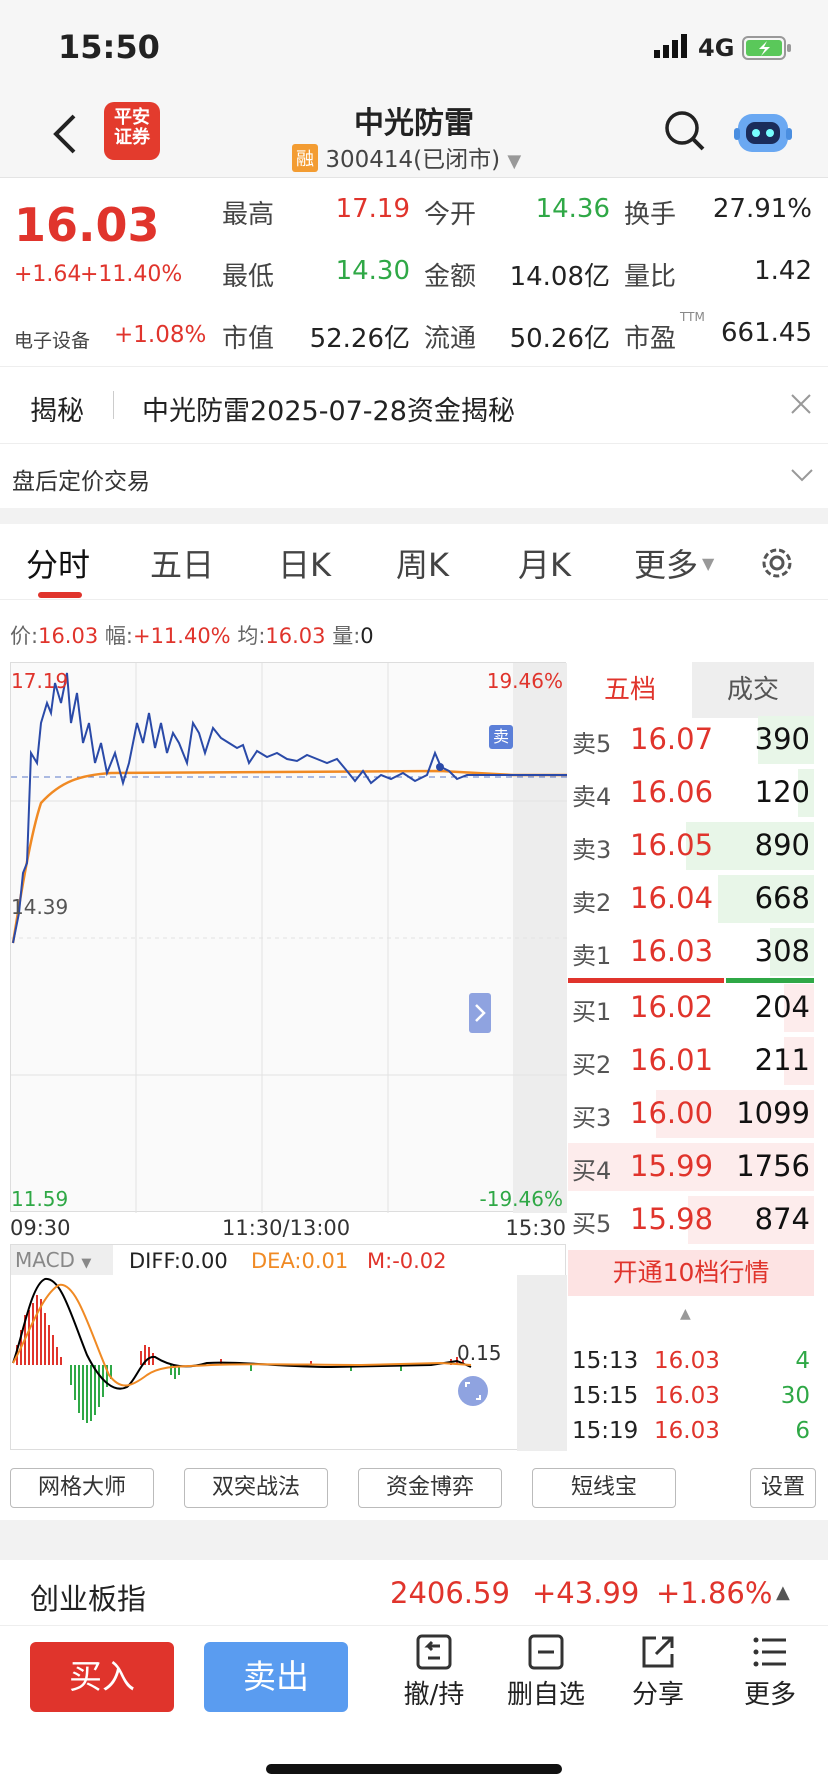 The height and width of the screenshot is (1792, 828). What do you see at coordinates (769, 1695) in the screenshot?
I see `more-label: 更多` at bounding box center [769, 1695].